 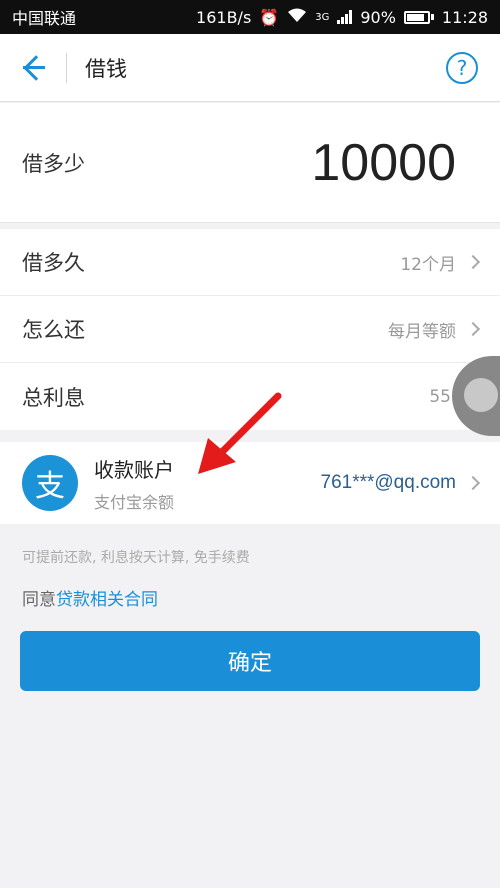 What do you see at coordinates (464, 17) in the screenshot?
I see `clock: 11:28` at bounding box center [464, 17].